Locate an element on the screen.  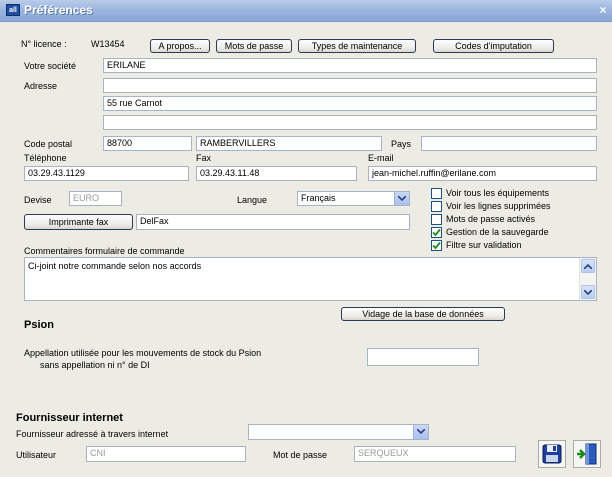
app-icon: all is located at coordinates (13, 10).